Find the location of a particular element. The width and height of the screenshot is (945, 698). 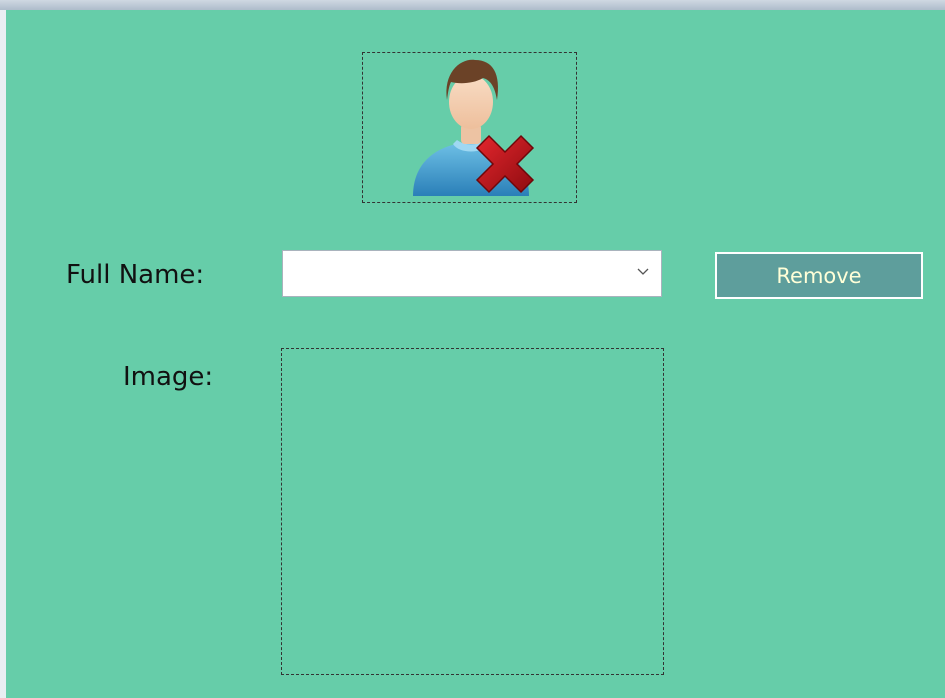

full-name-combobox is located at coordinates (472, 273).